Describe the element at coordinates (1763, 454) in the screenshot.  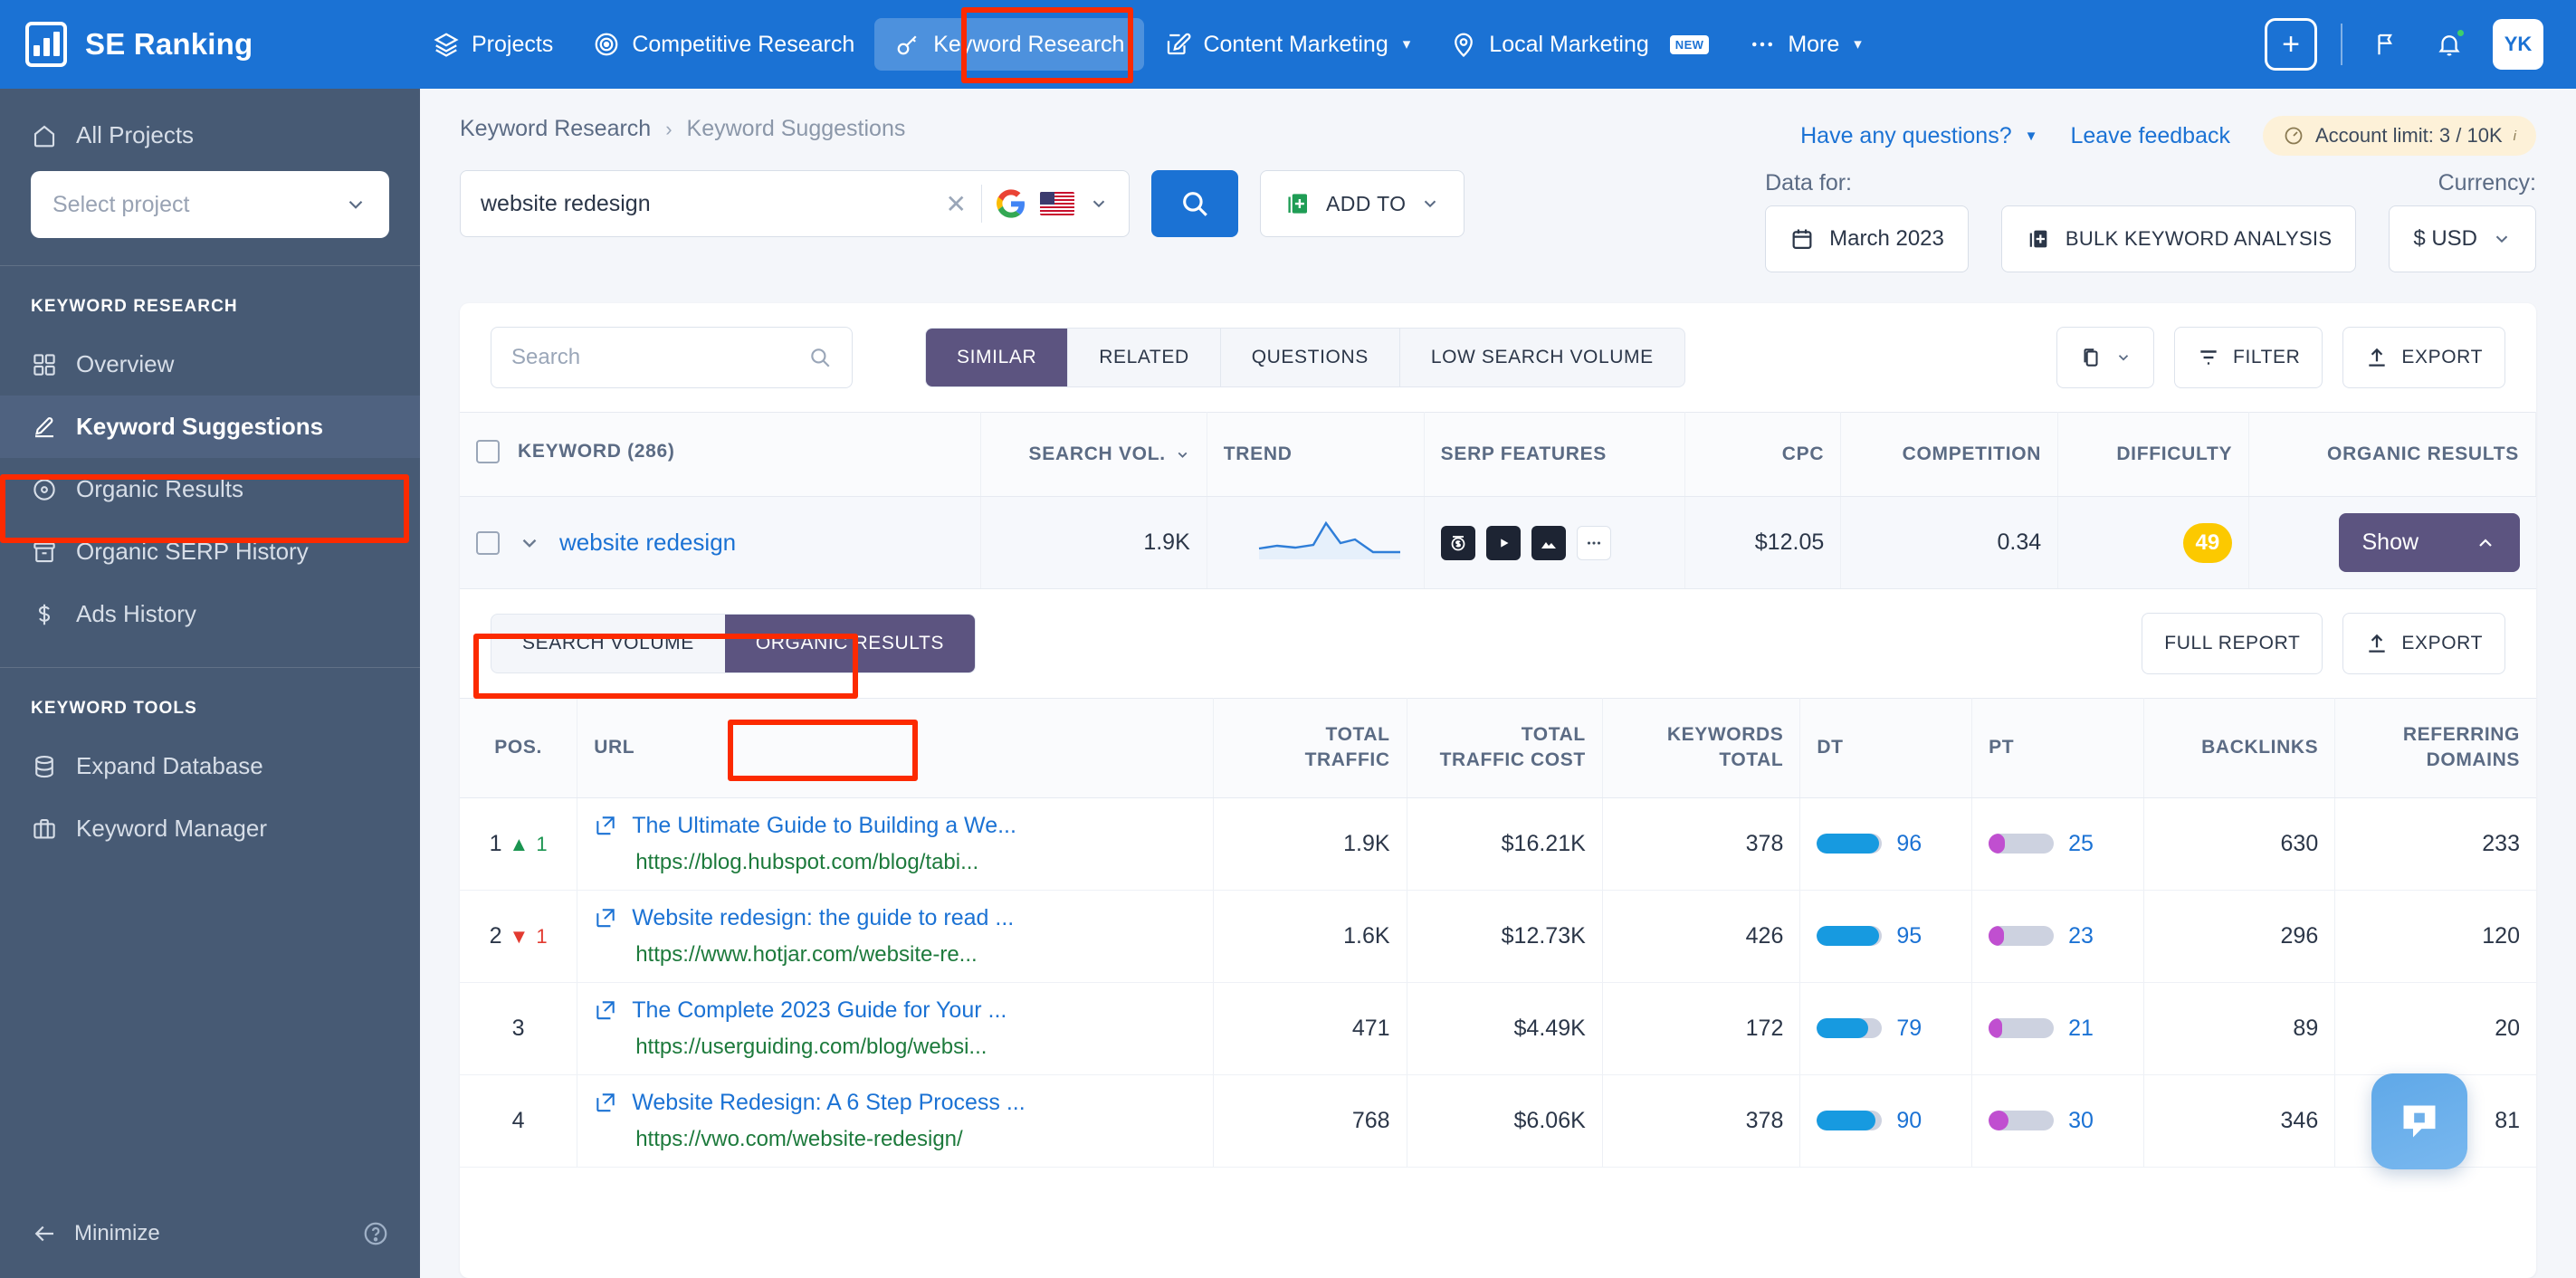
I see `col-cpc: CPC` at that location.